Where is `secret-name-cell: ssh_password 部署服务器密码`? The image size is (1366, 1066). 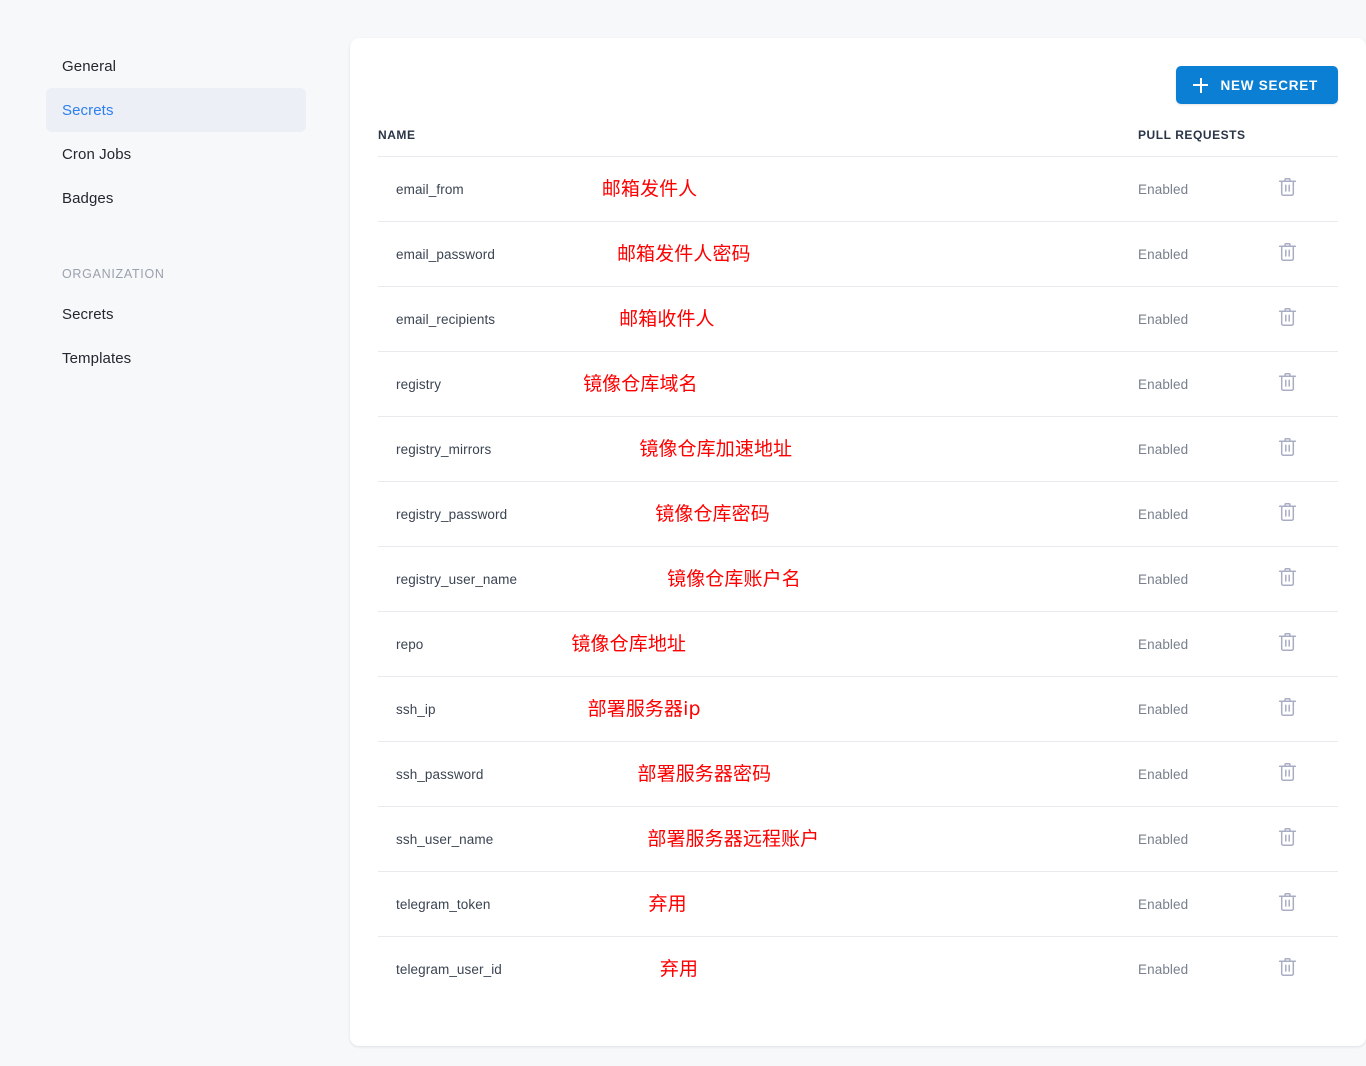 secret-name-cell: ssh_password 部署服务器密码 is located at coordinates (758, 774).